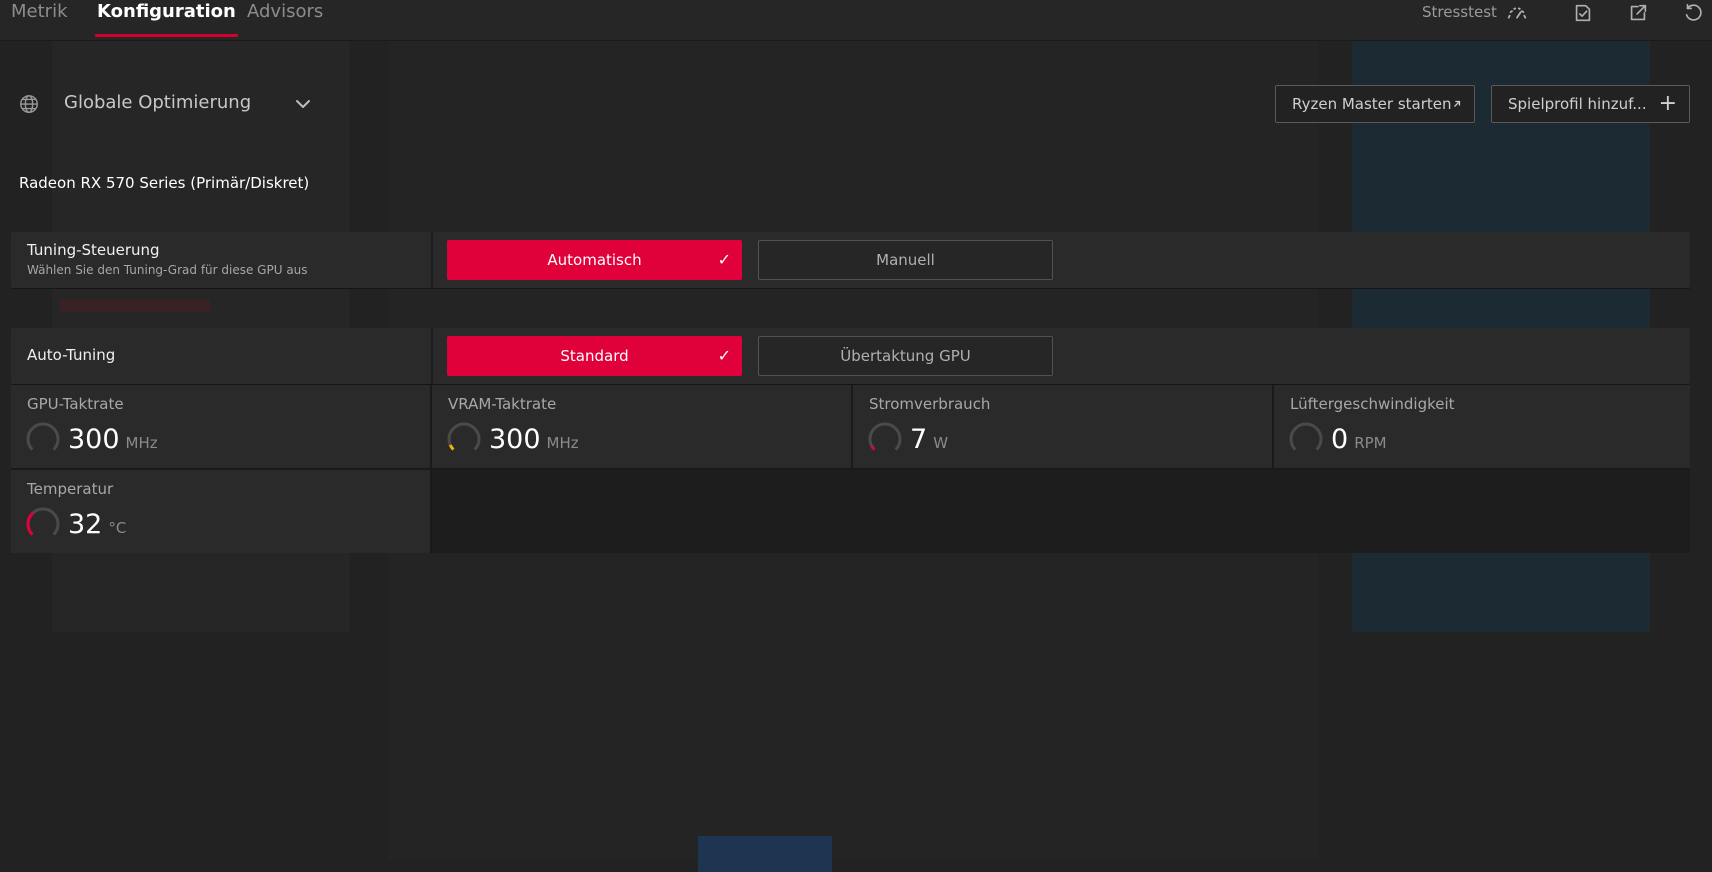 The width and height of the screenshot is (1712, 872). Describe the element at coordinates (641, 426) in the screenshot. I see `metric-vram-clock: VRAM-Taktrate 300 MHz` at that location.